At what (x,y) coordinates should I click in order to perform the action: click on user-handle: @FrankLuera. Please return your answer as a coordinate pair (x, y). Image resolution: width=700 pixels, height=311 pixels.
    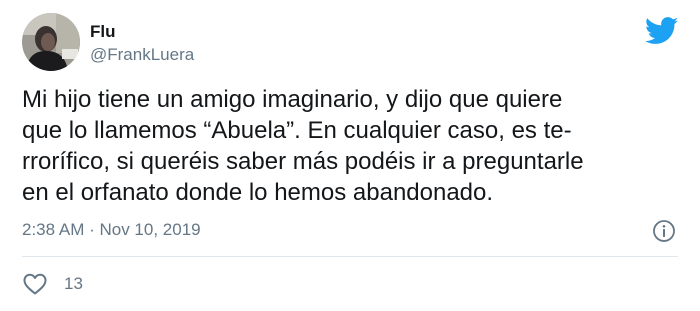
    Looking at the image, I should click on (142, 55).